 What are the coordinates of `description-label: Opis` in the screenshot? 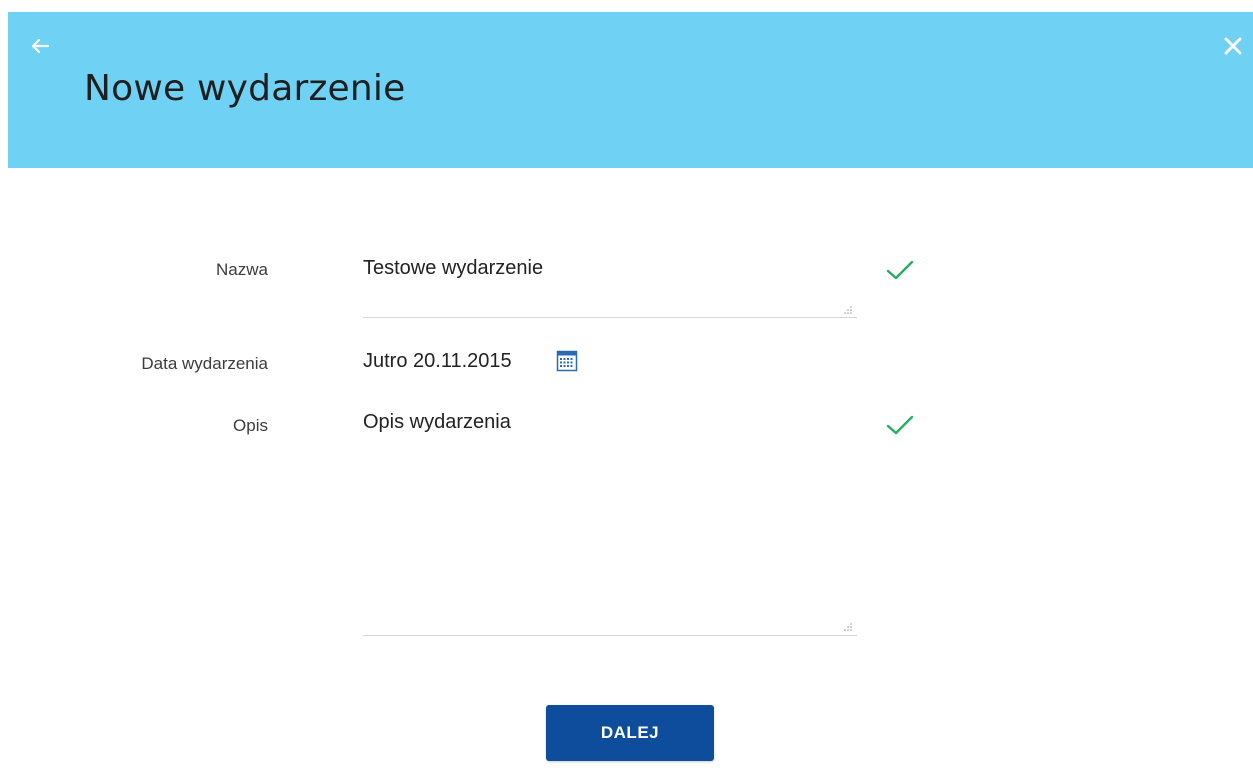 It's located at (250, 425).